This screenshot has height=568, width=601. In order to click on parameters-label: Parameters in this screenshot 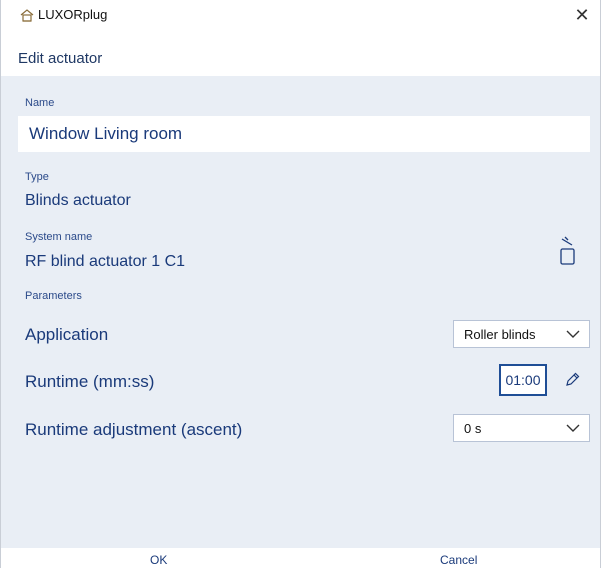, I will do `click(53, 296)`.